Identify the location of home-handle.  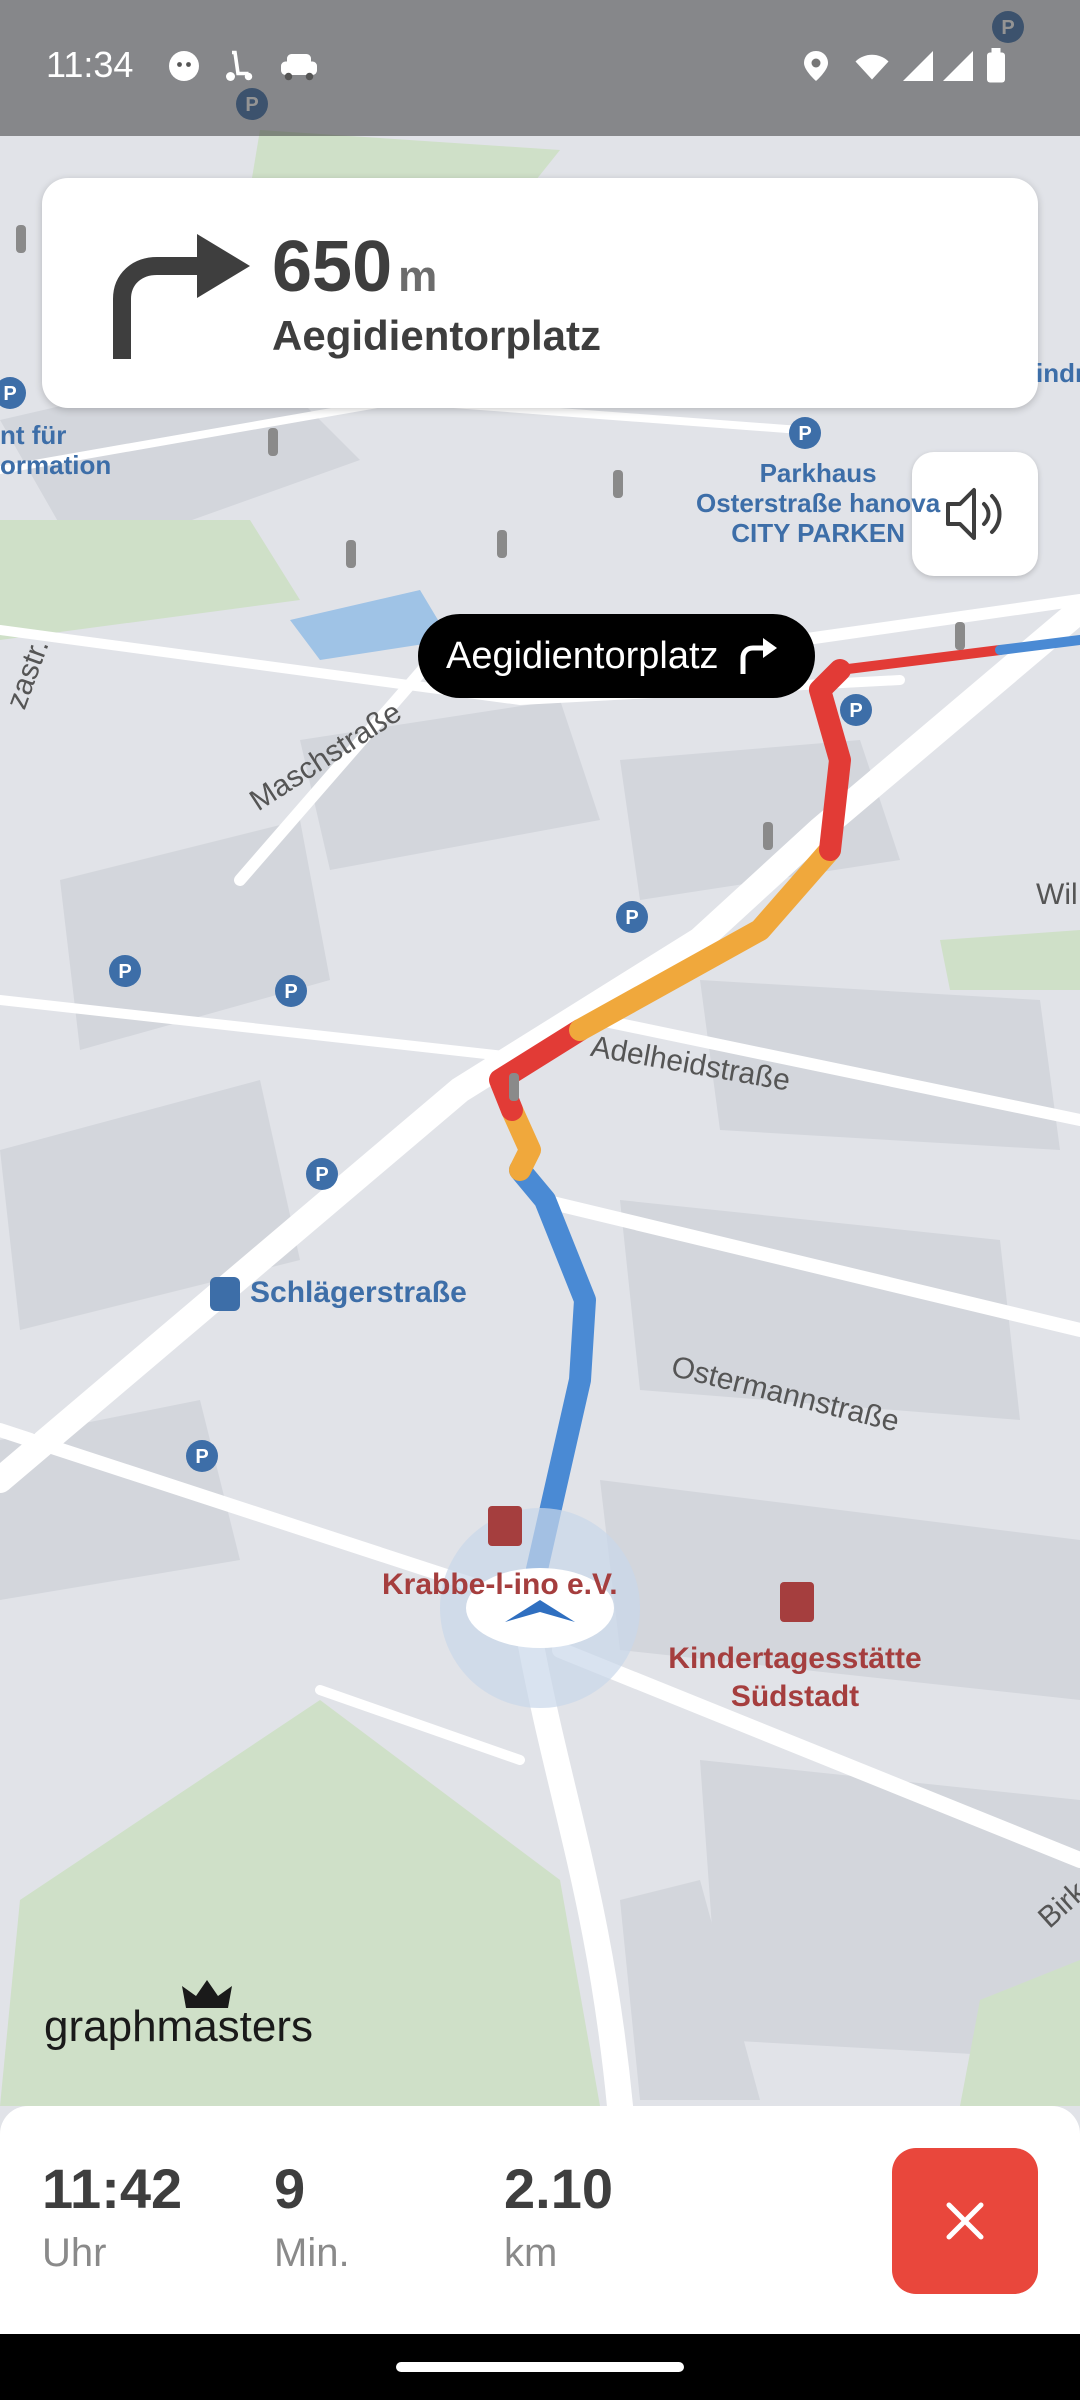
(540, 2367).